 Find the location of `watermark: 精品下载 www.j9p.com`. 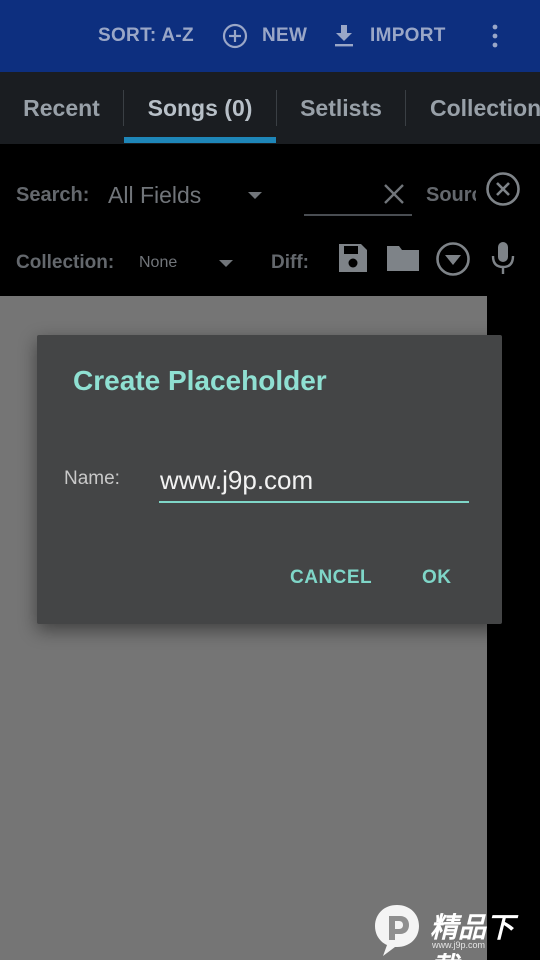

watermark: 精品下载 www.j9p.com is located at coordinates (453, 930).